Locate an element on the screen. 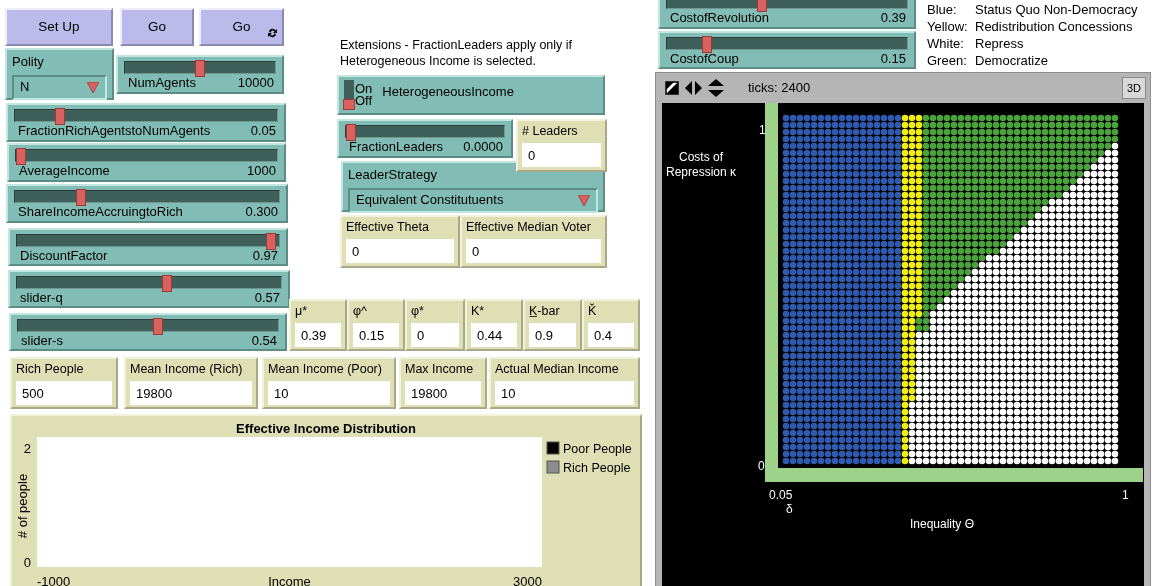 This screenshot has height=586, width=1156. world-label: 0.05 is located at coordinates (781, 495).